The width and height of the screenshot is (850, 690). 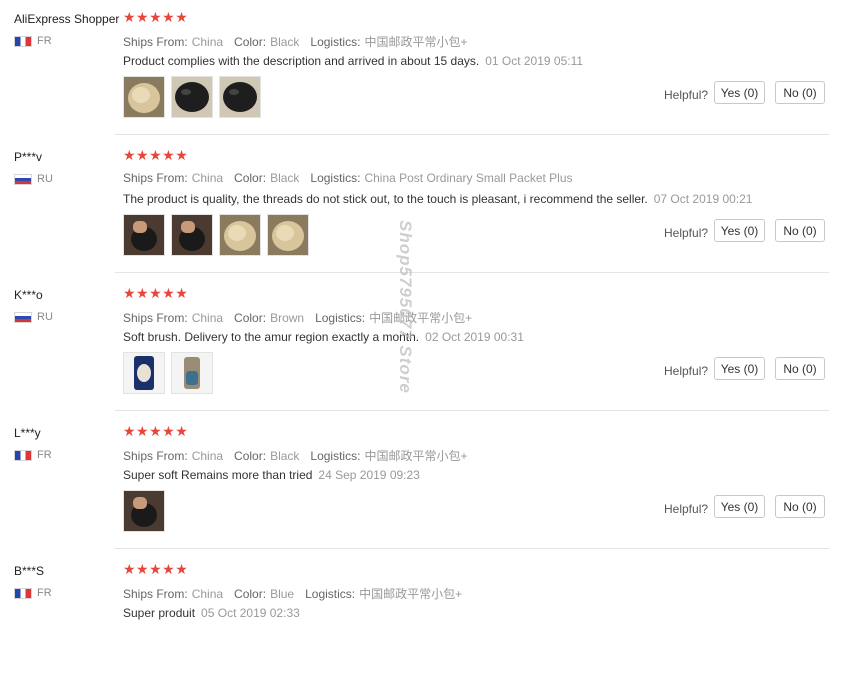 What do you see at coordinates (405, 307) in the screenshot?
I see `store-watermark: Shop5795077 Store` at bounding box center [405, 307].